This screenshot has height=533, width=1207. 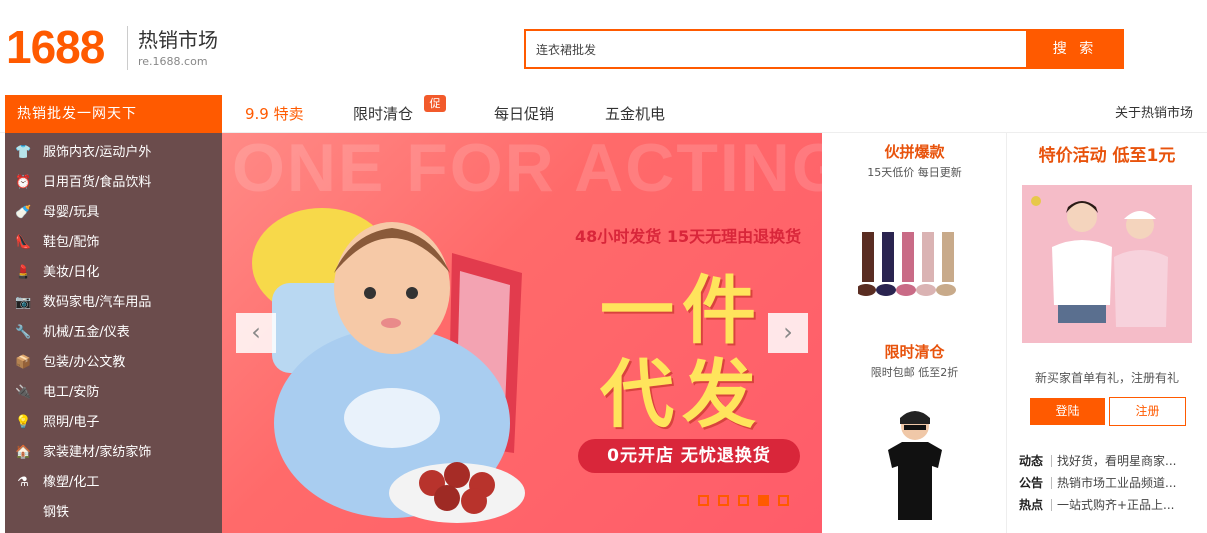 What do you see at coordinates (383, 114) in the screenshot?
I see `nav-item-clearance: 限时清仓` at bounding box center [383, 114].